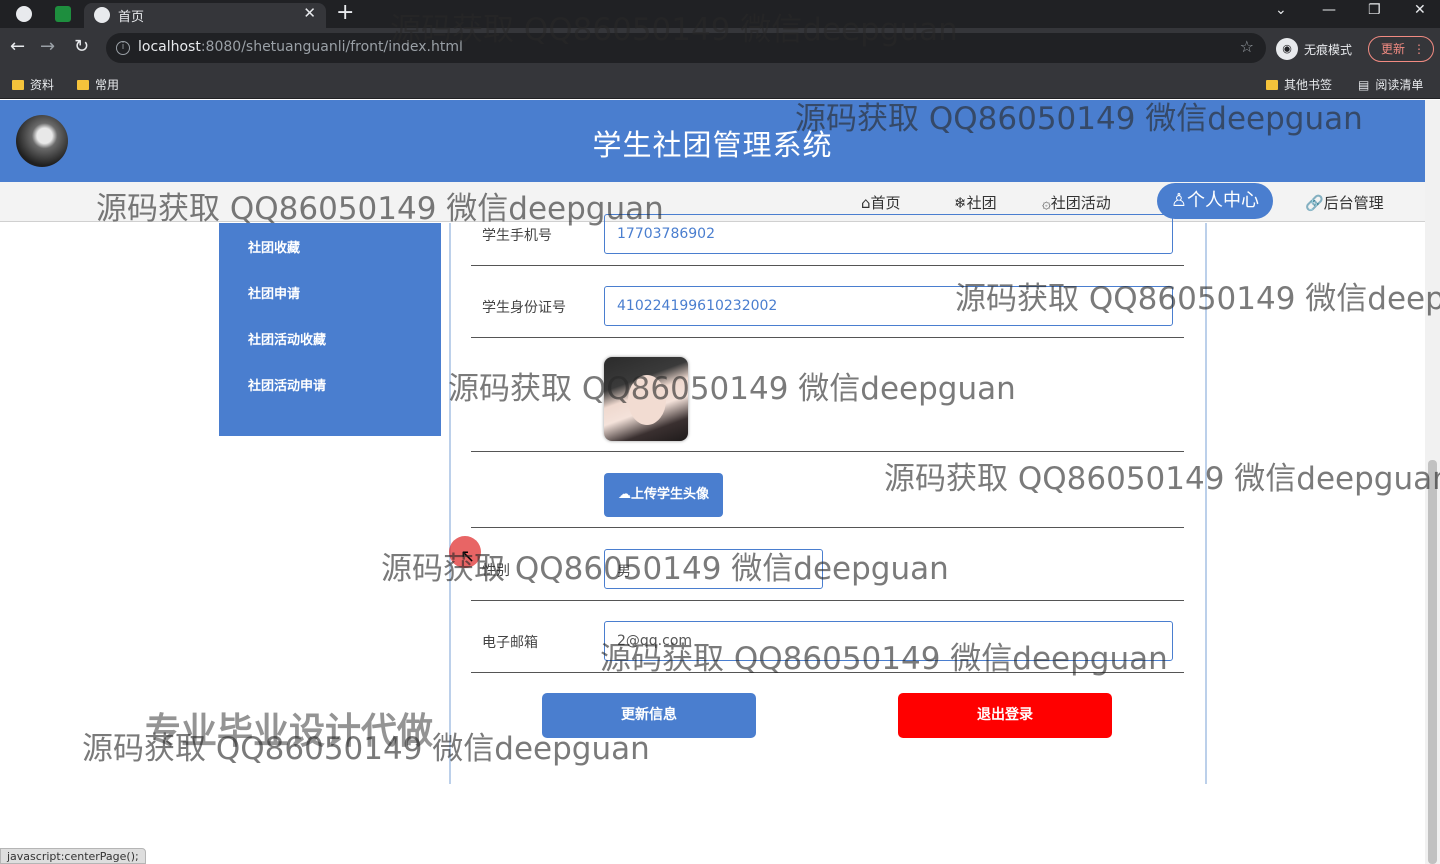  I want to click on restore-button: ❐, so click(1374, 10).